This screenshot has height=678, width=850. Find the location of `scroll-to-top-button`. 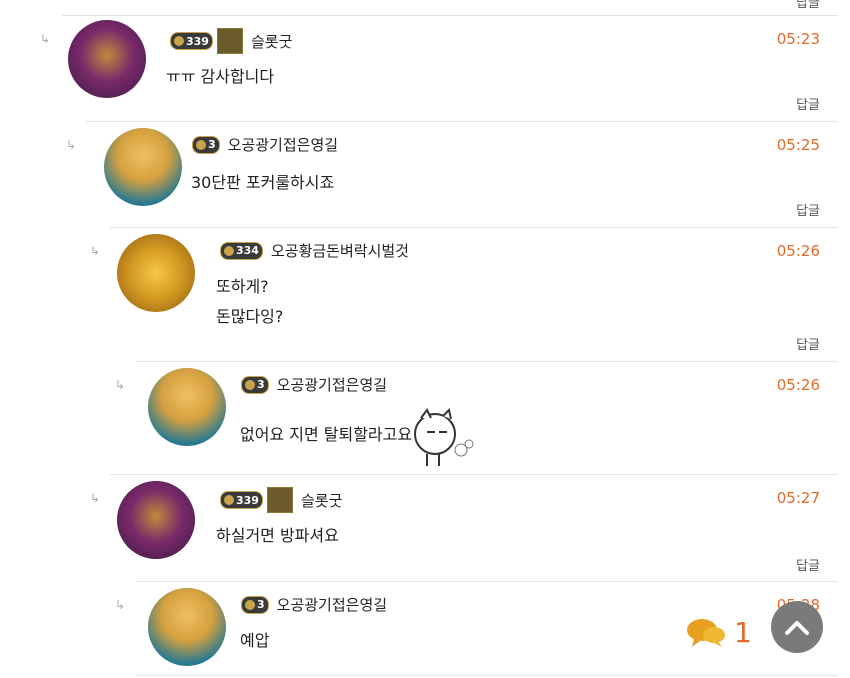

scroll-to-top-button is located at coordinates (797, 627).